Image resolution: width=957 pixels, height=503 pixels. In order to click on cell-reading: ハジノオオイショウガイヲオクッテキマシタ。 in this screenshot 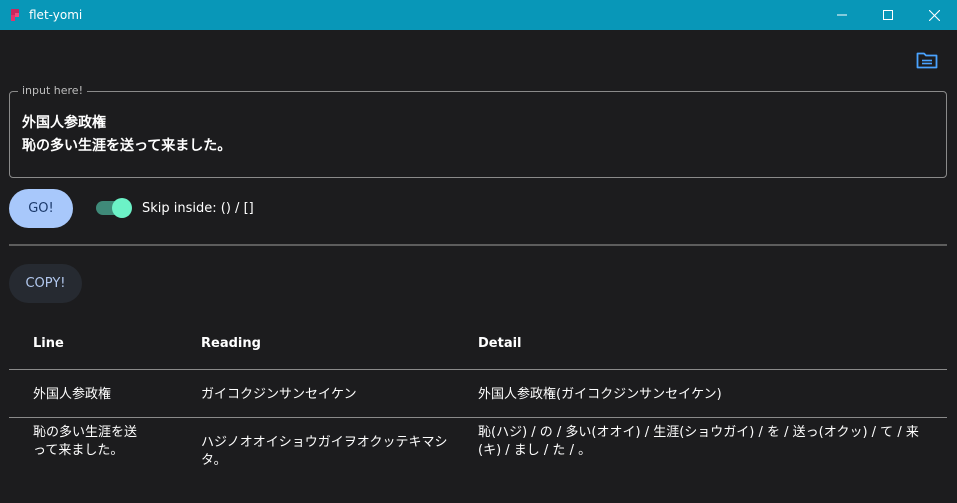, I will do `click(324, 451)`.